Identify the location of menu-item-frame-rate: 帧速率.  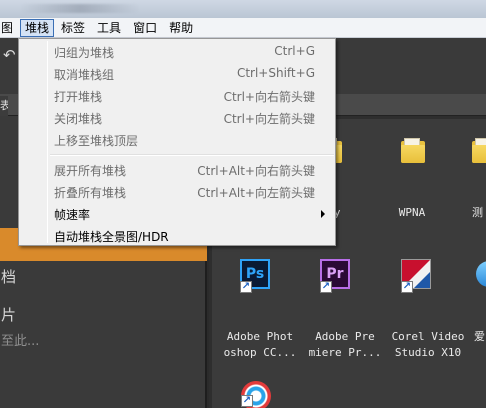
(177, 214).